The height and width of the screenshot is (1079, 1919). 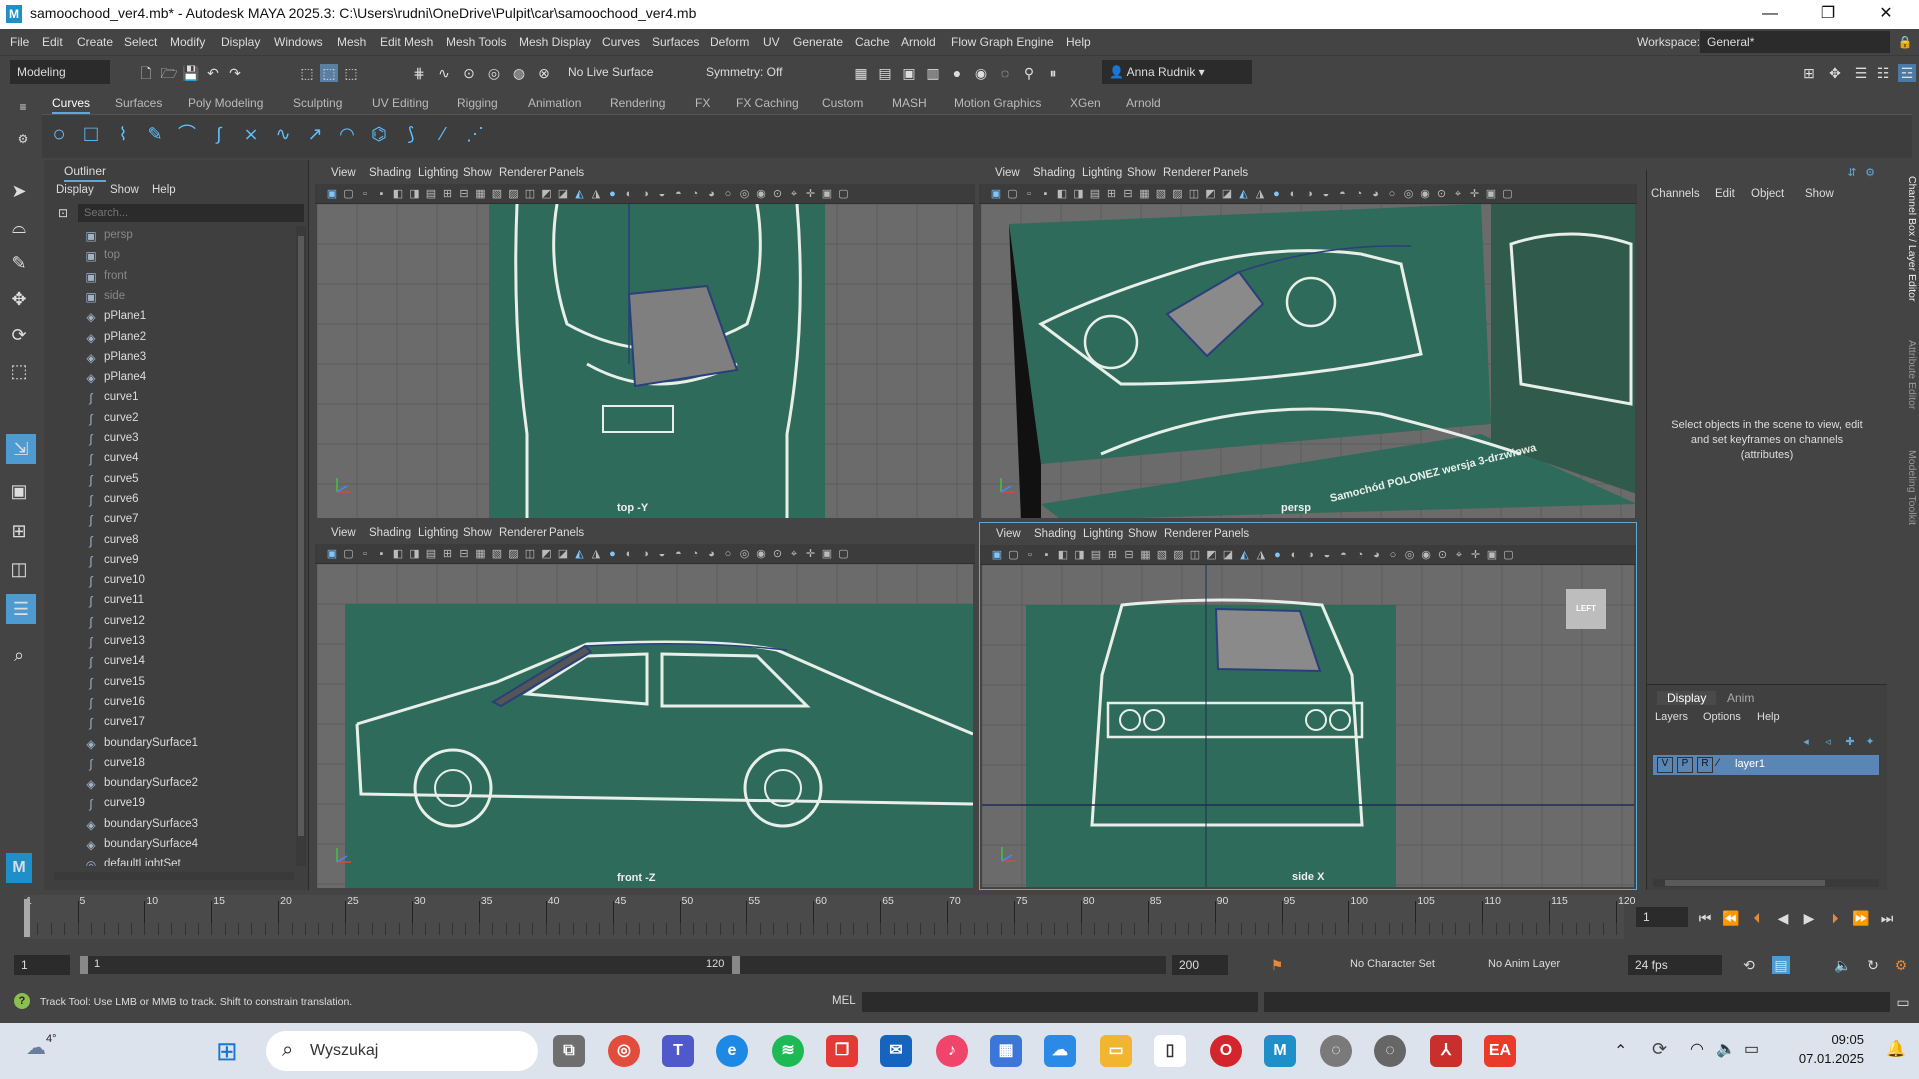 What do you see at coordinates (36, 1047) in the screenshot?
I see `weather-icon: ☁` at bounding box center [36, 1047].